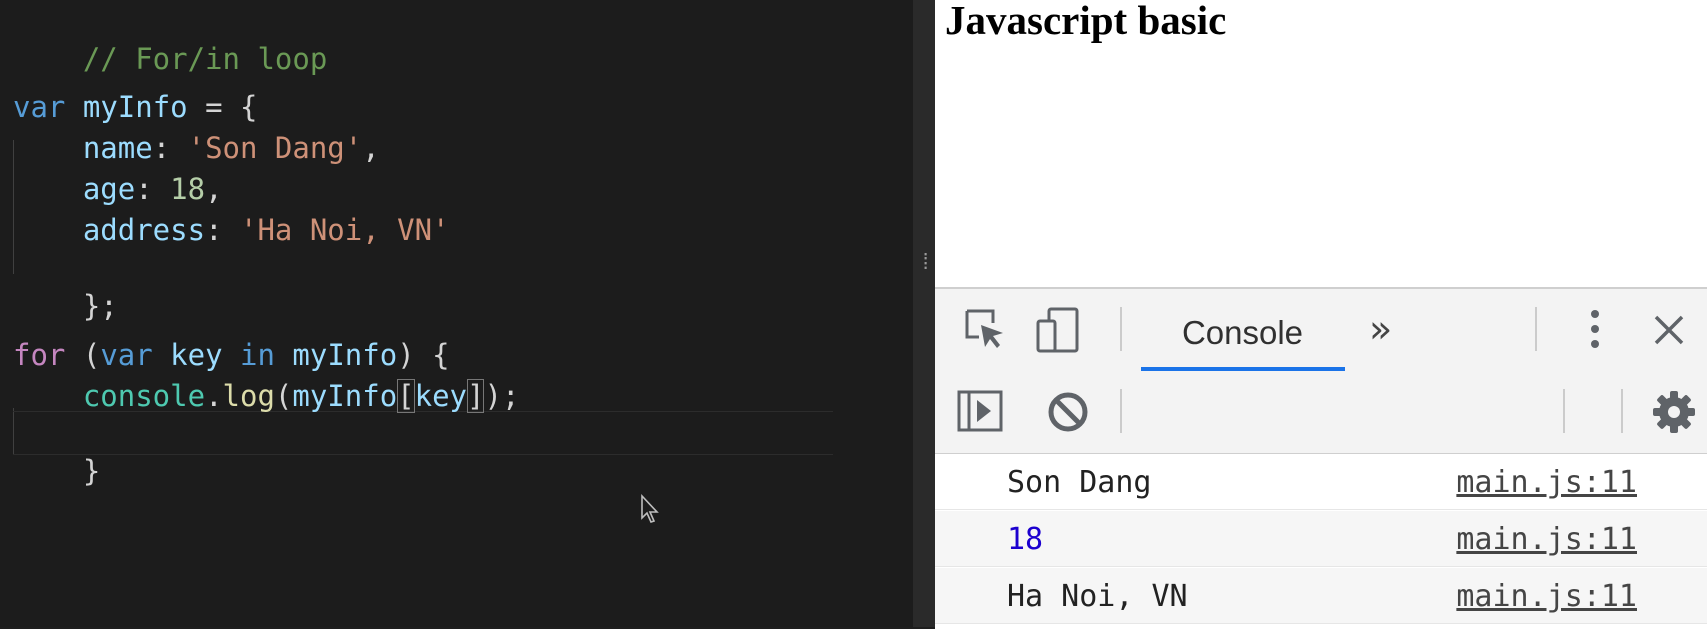 This screenshot has height=629, width=1707. Describe the element at coordinates (109, 189) in the screenshot. I see `prop-key: age` at that location.